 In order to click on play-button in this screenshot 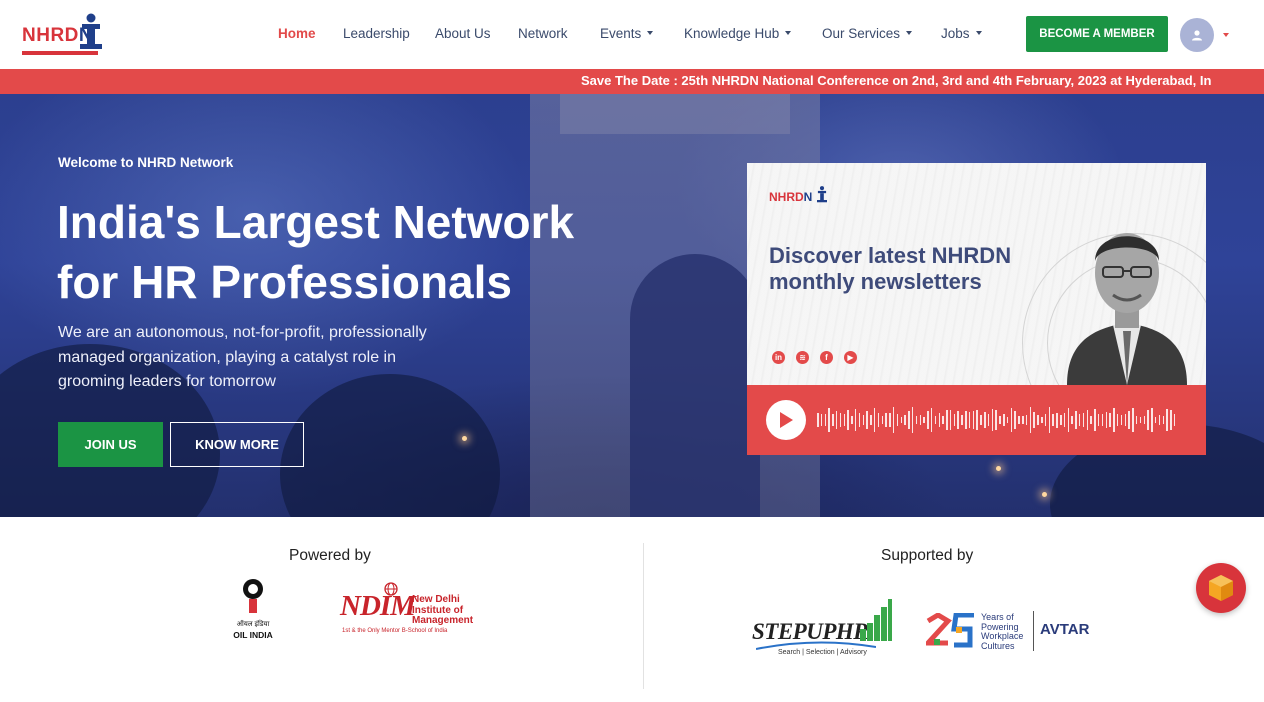, I will do `click(786, 420)`.